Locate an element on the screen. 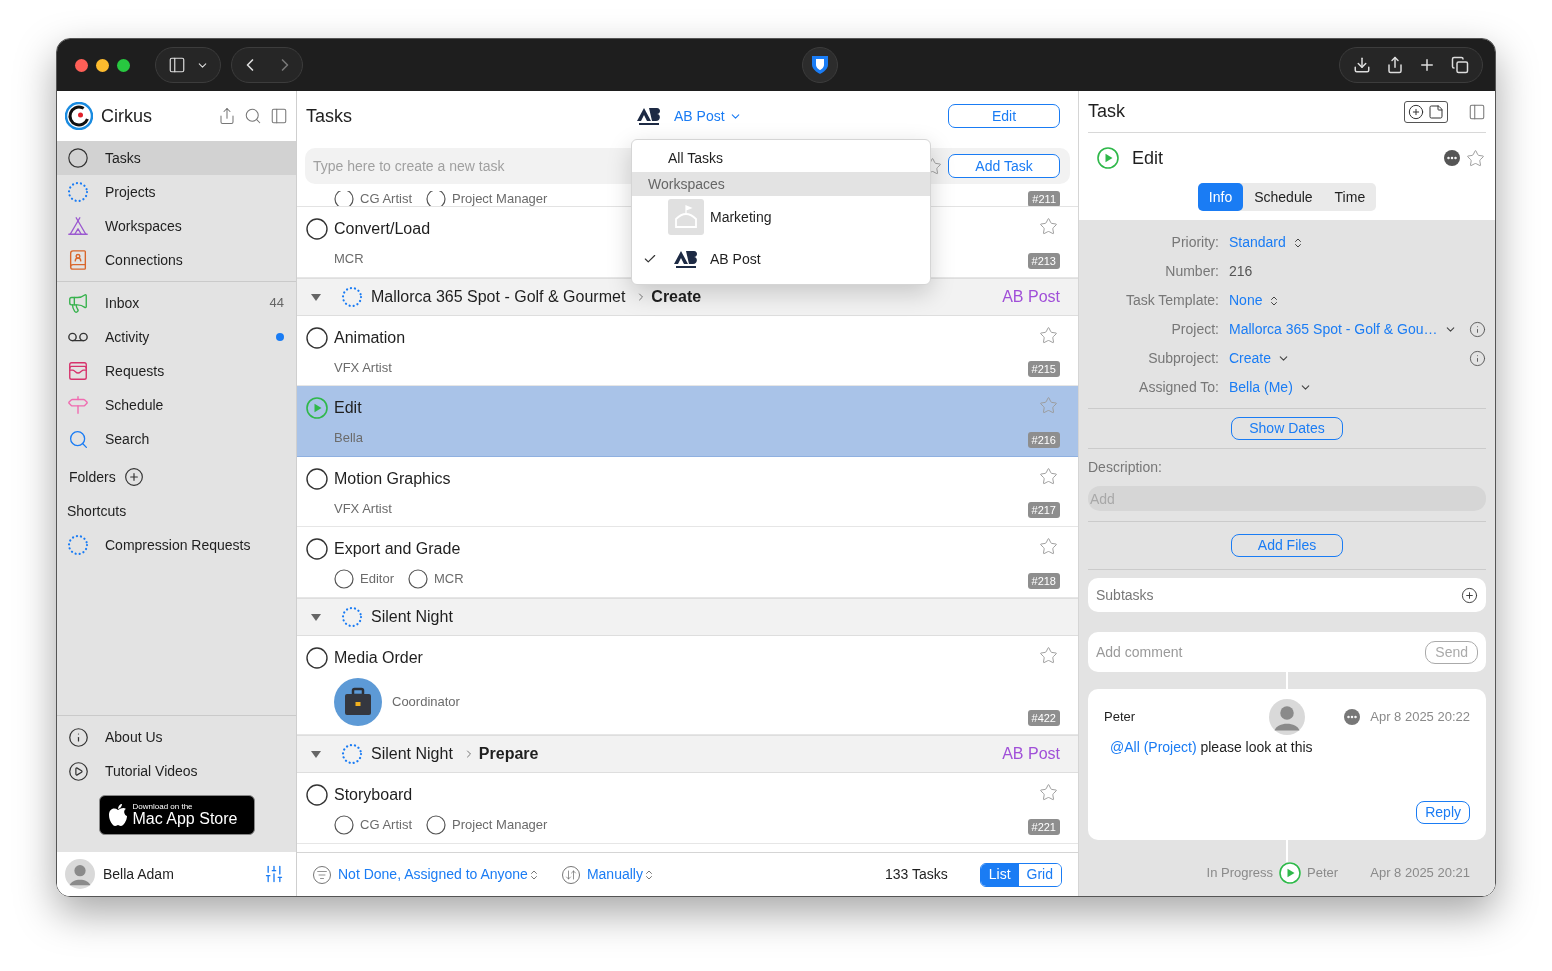 This screenshot has height=971, width=1552. sidebar-item: Tutorial Videos is located at coordinates (176, 771).